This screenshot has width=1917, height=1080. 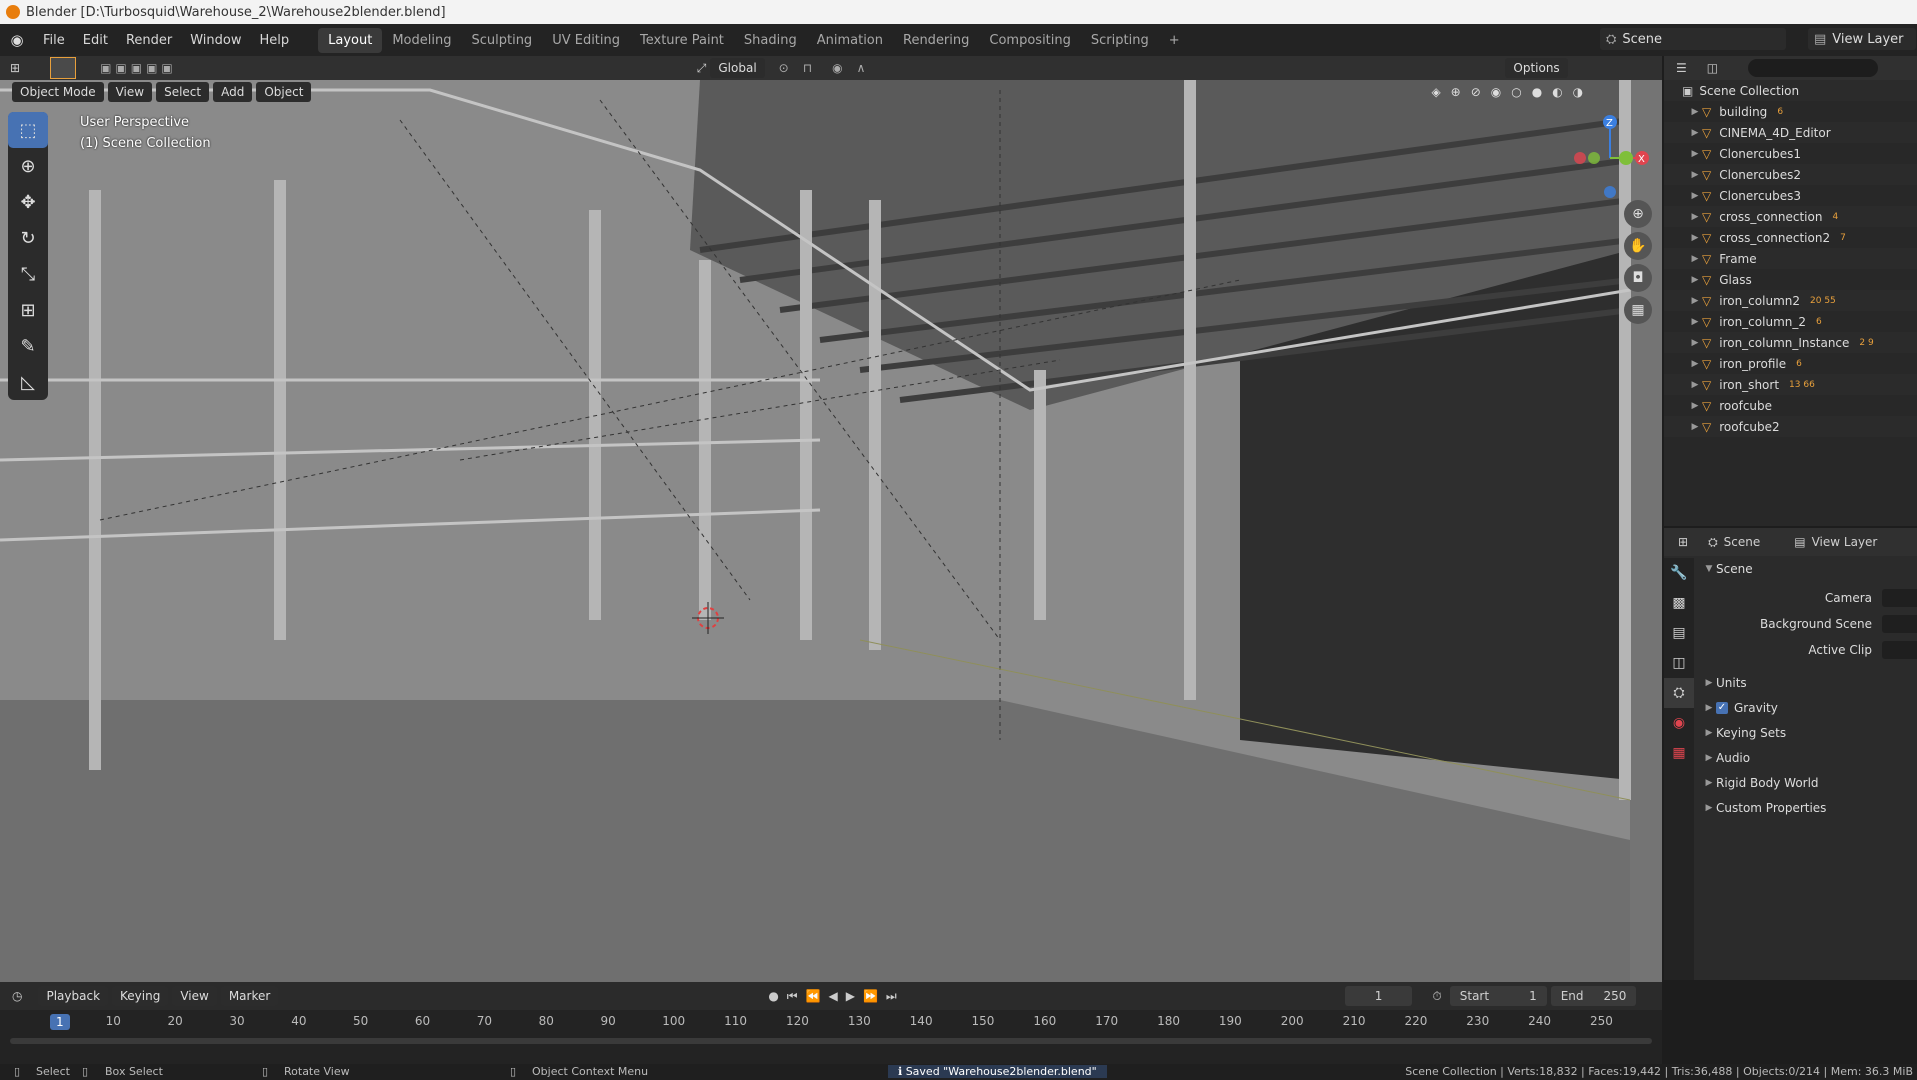 I want to click on outliner-item: ▶ ▽ Frame, so click(x=1790, y=258).